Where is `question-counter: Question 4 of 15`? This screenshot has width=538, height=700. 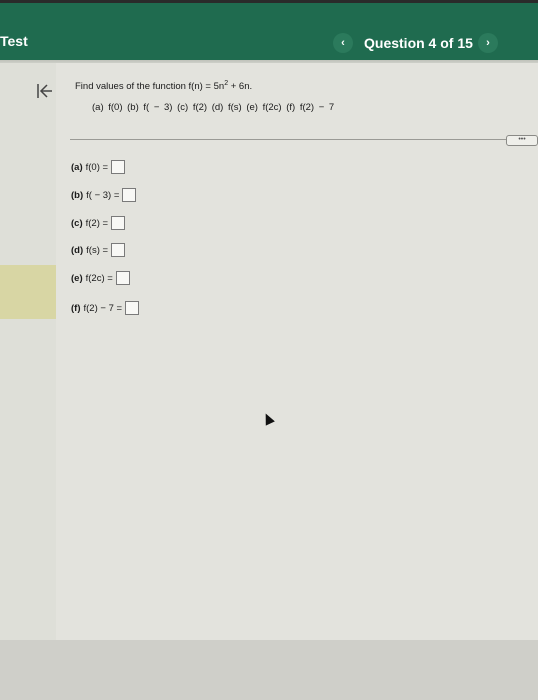
question-counter: Question 4 of 15 is located at coordinates (418, 43).